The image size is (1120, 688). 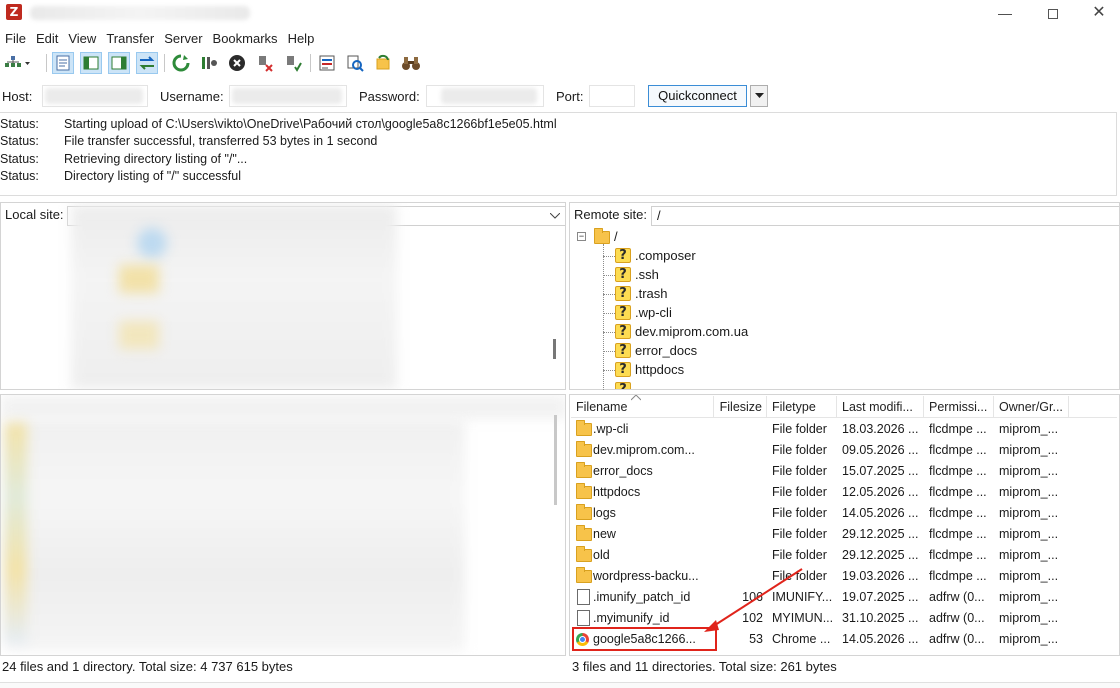 What do you see at coordinates (380, 369) in the screenshot?
I see `tree-item-httpdocs: ? httpdocs` at bounding box center [380, 369].